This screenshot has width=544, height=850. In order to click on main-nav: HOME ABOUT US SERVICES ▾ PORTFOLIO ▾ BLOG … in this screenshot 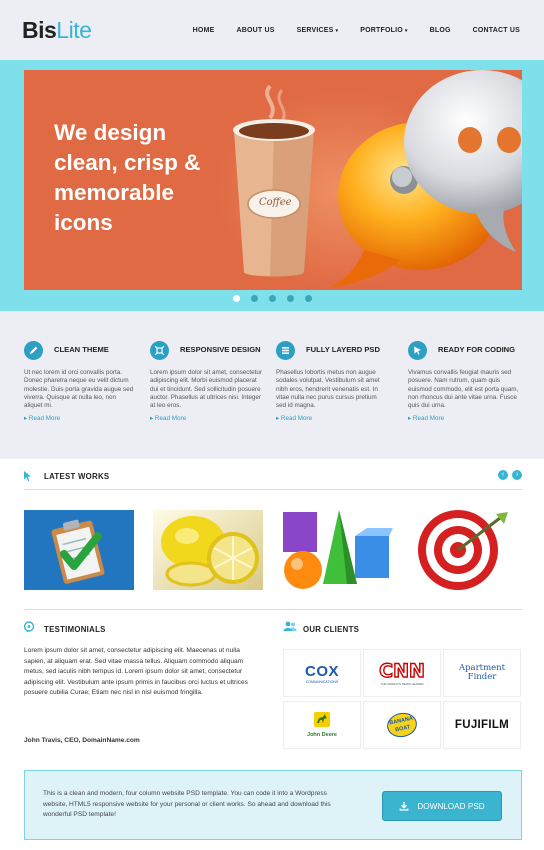, I will do `click(345, 30)`.